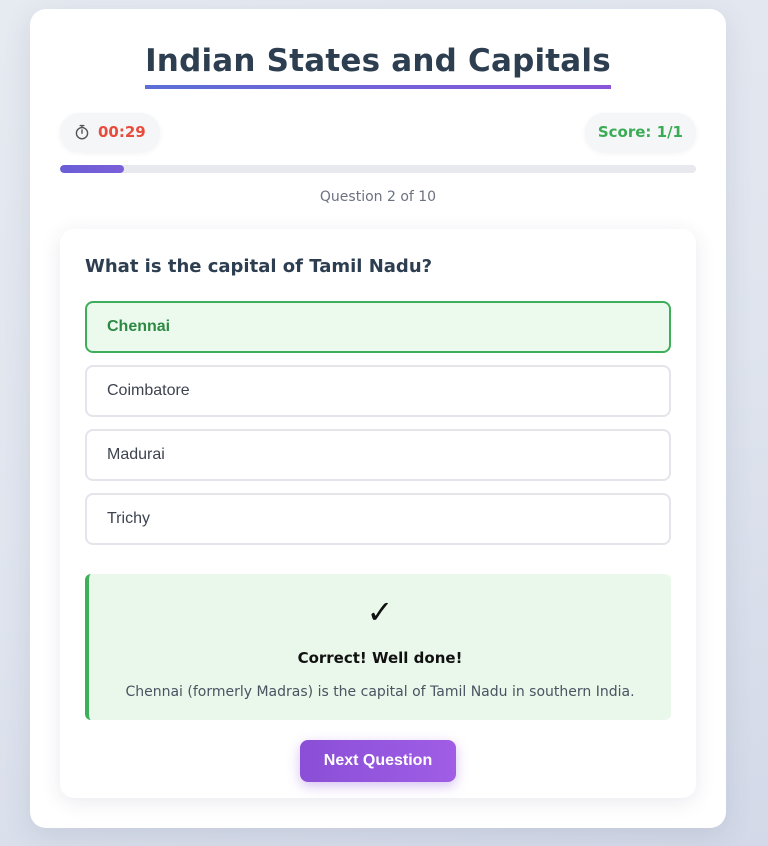 The image size is (768, 846). Describe the element at coordinates (380, 658) in the screenshot. I see `feedback-title: Correct! Well done!` at that location.